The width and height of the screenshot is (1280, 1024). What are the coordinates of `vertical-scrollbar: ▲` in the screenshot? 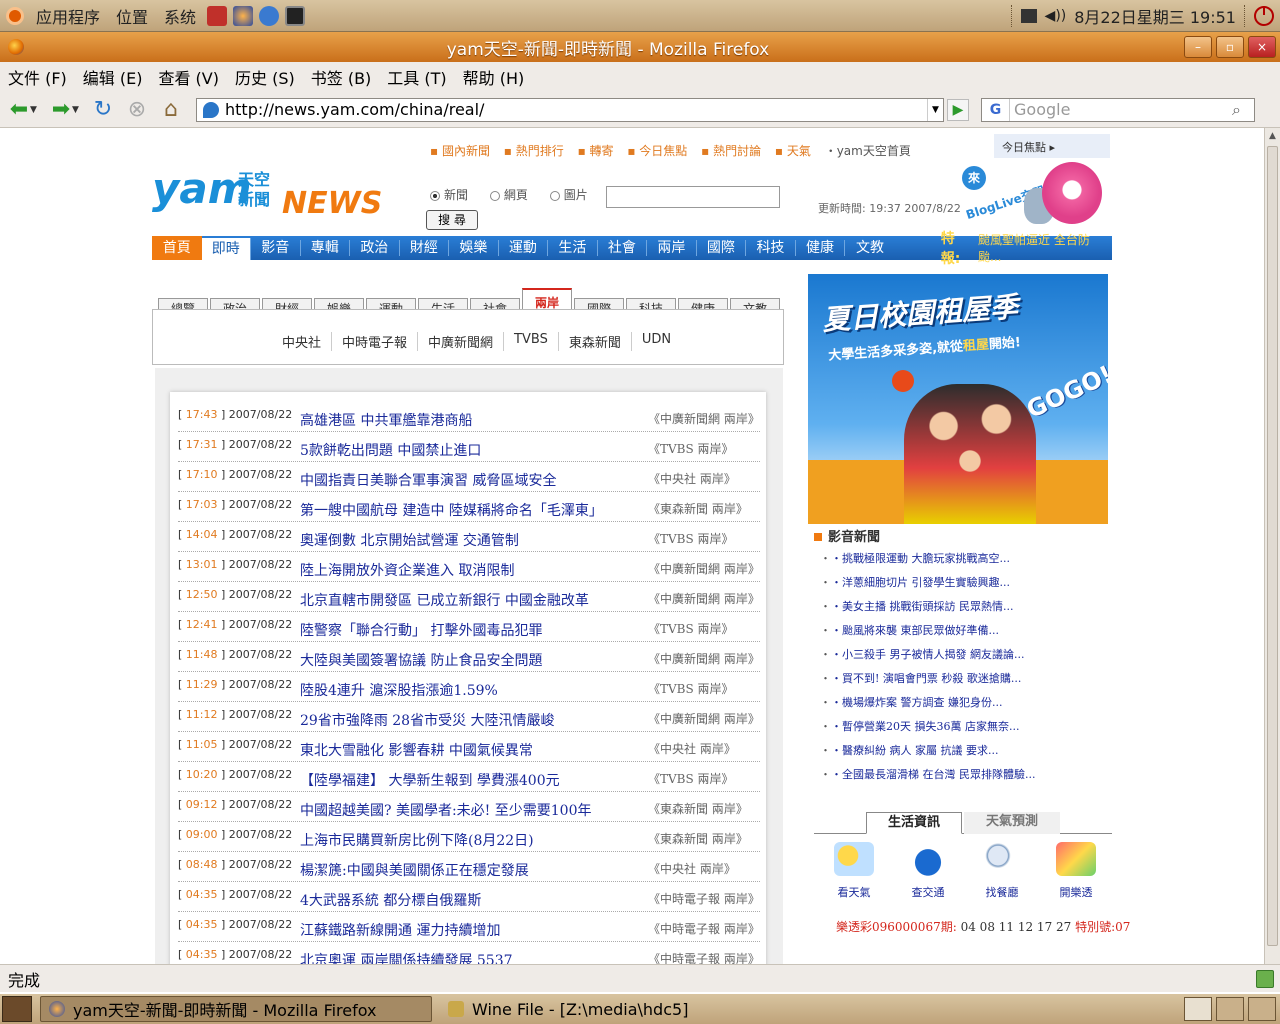 It's located at (1272, 546).